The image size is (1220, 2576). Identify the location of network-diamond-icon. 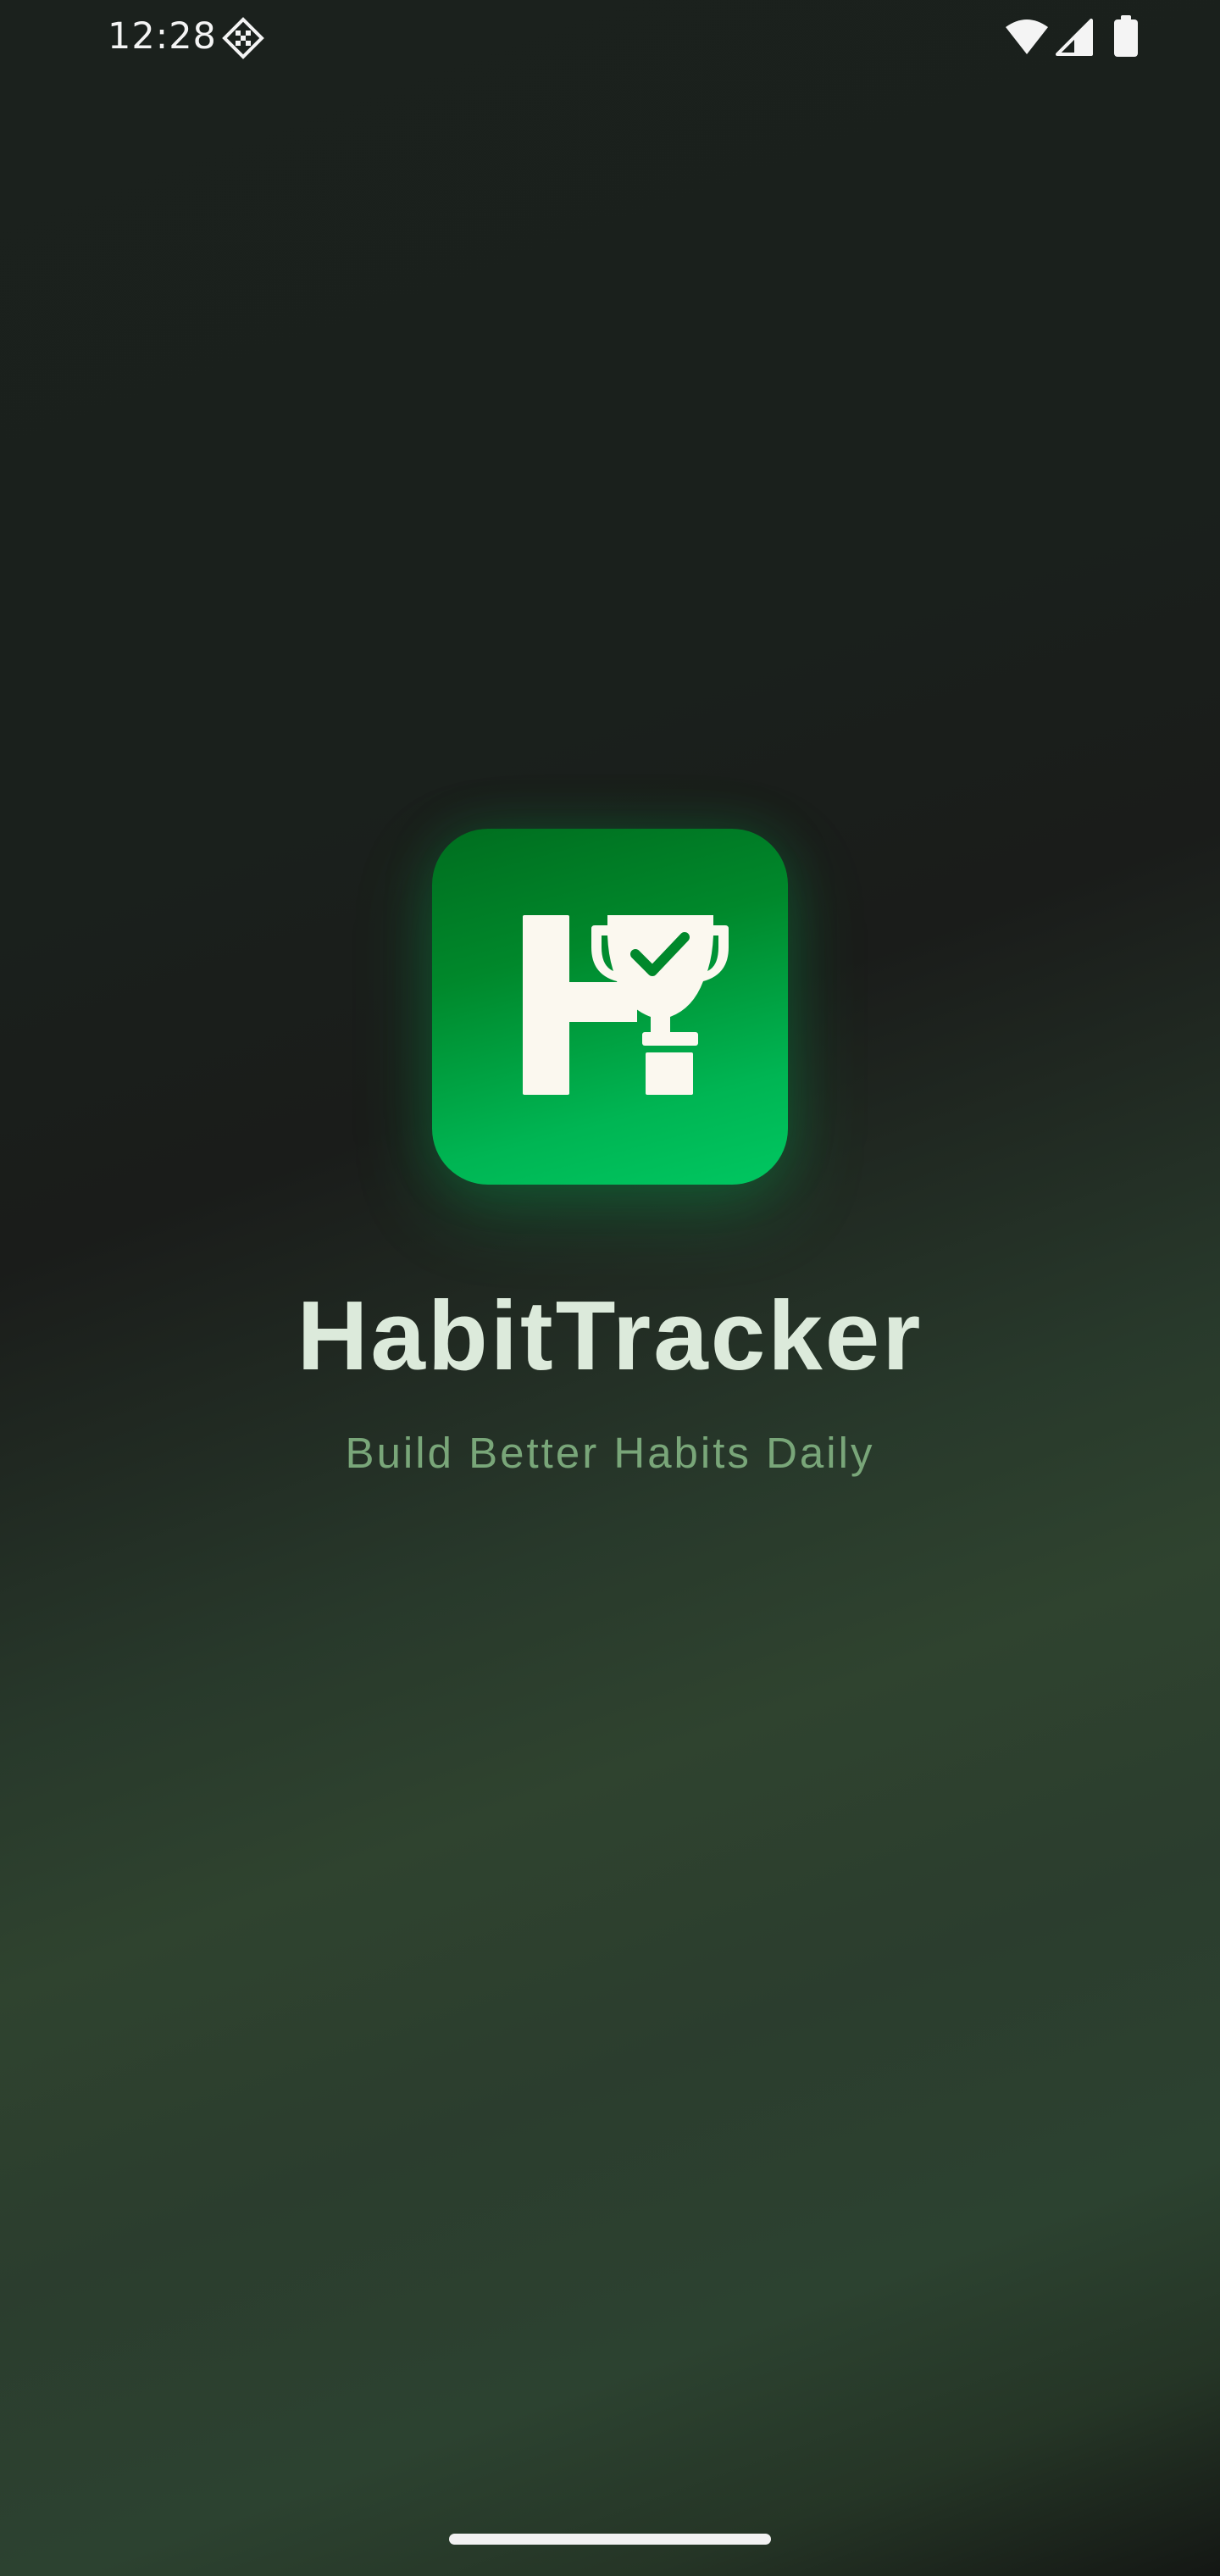
(243, 38).